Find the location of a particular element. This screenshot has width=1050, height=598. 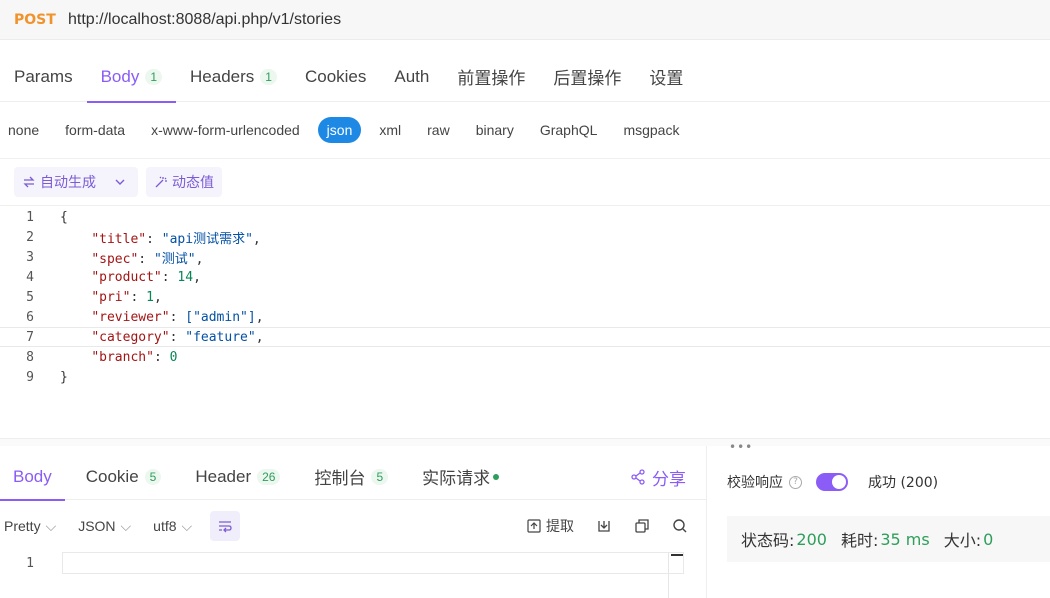

validate-response-row: 校验响应 ? 成功 (200) is located at coordinates (832, 482).